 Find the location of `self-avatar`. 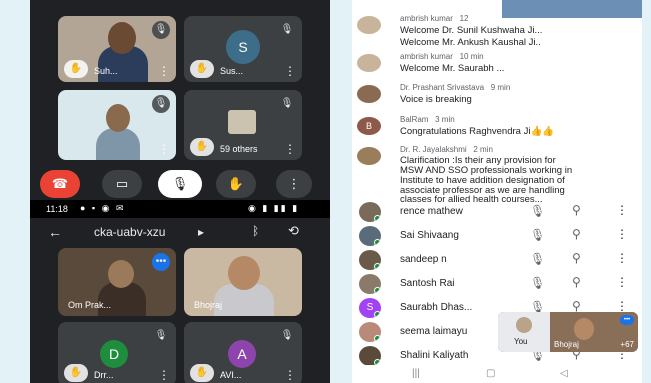

self-avatar is located at coordinates (524, 325).